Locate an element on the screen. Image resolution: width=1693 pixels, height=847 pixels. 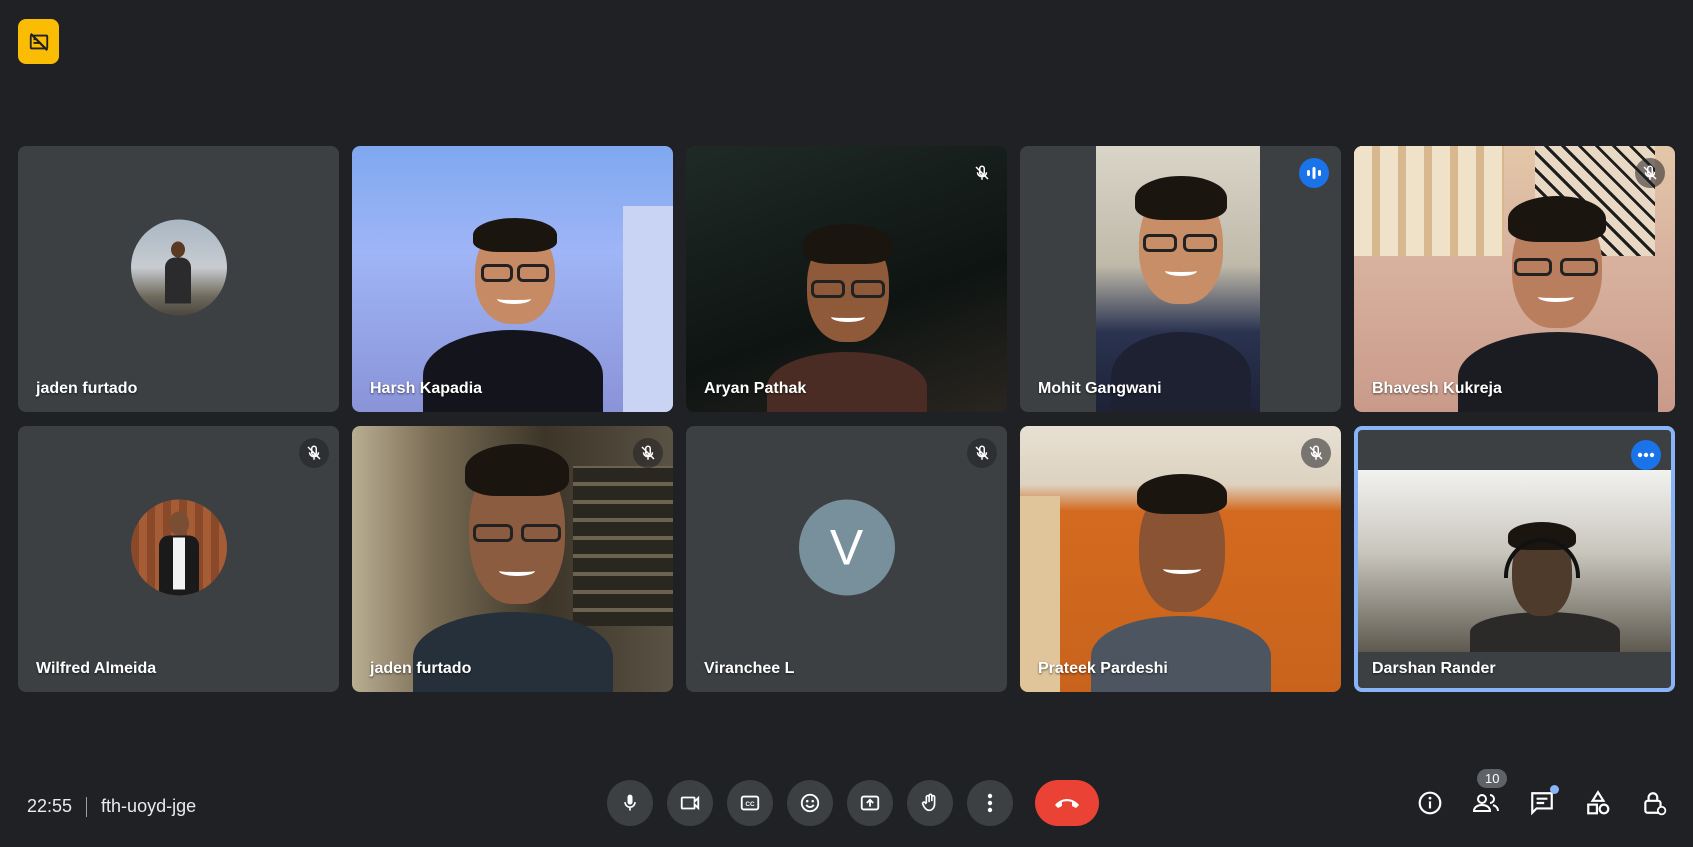
meeting-details-button is located at coordinates (1430, 803).